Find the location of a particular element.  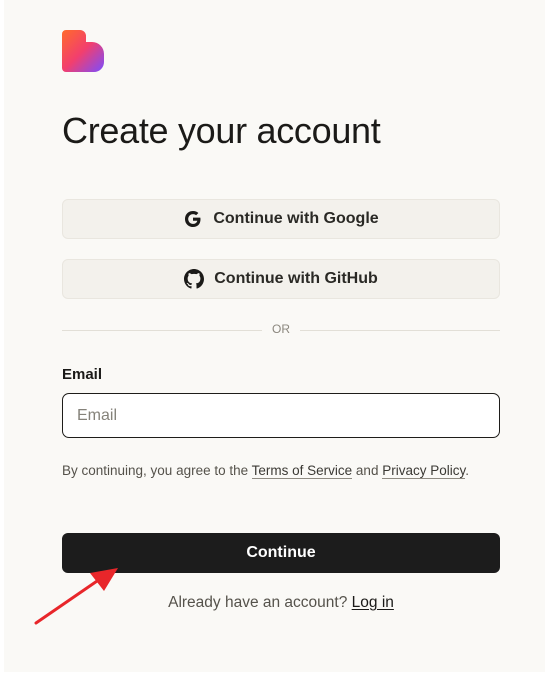

terms-and: and is located at coordinates (367, 470).